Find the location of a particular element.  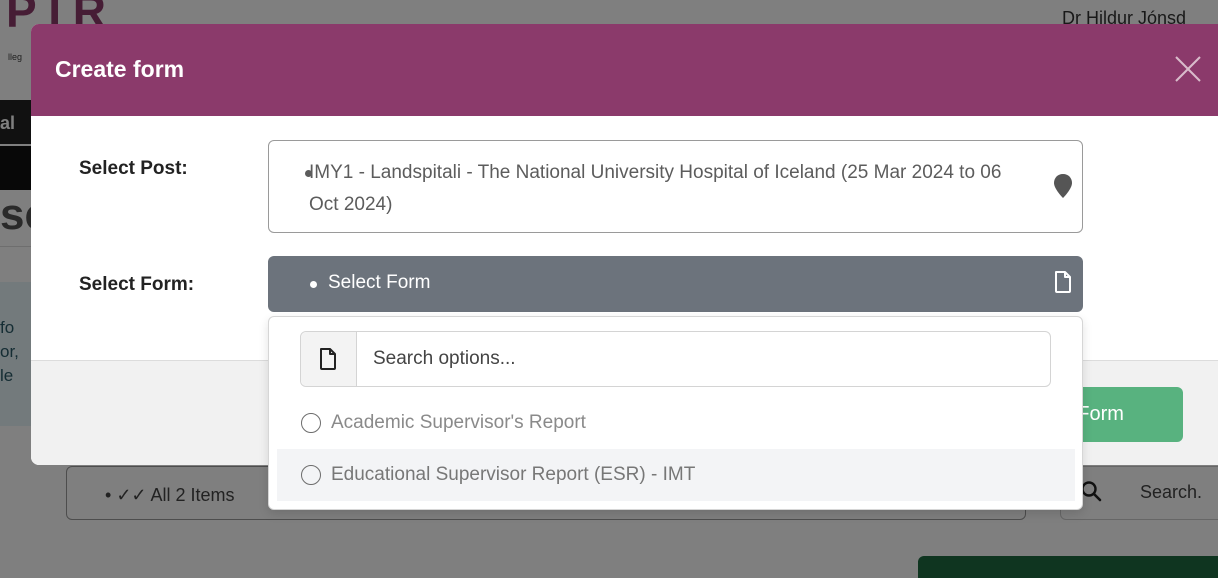

select-form-value: Select Form is located at coordinates (379, 282).